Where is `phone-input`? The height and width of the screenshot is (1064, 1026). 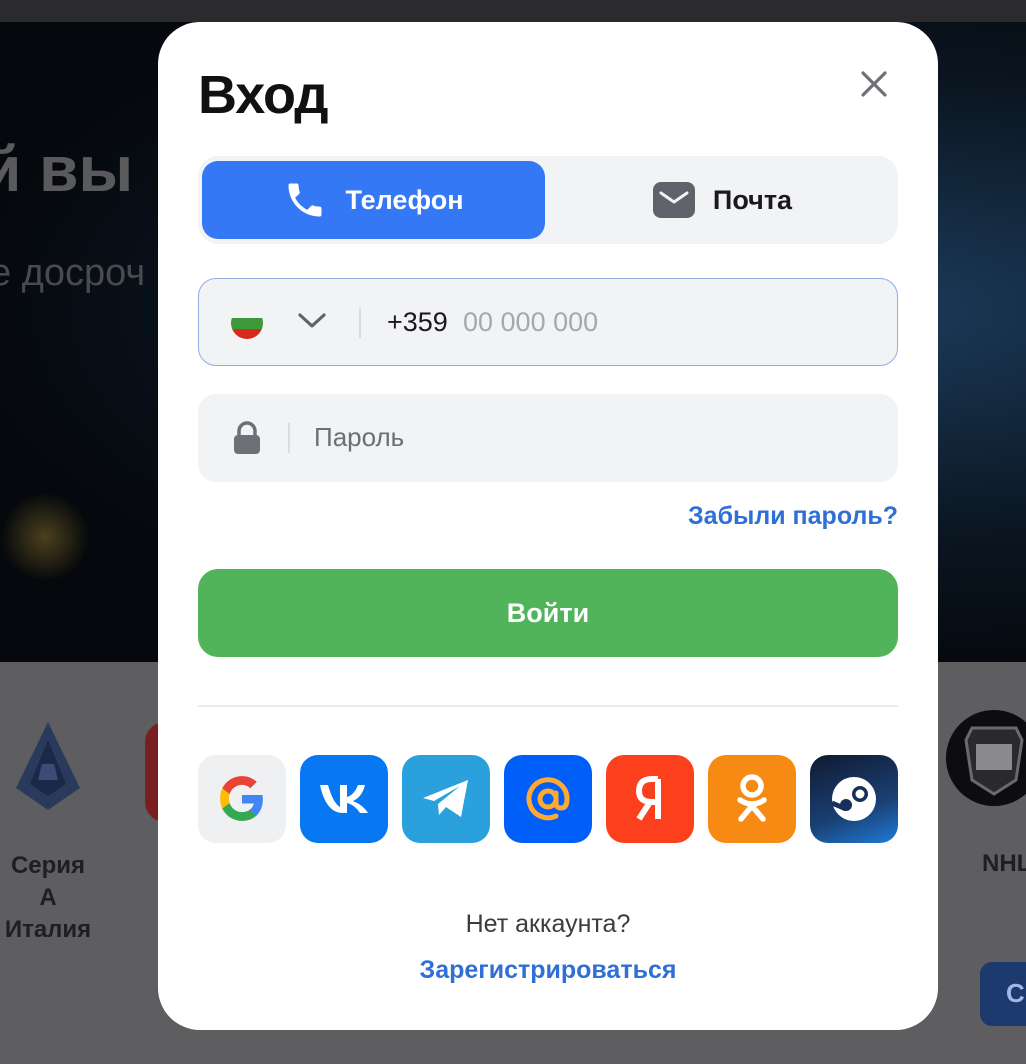 phone-input is located at coordinates (653, 322).